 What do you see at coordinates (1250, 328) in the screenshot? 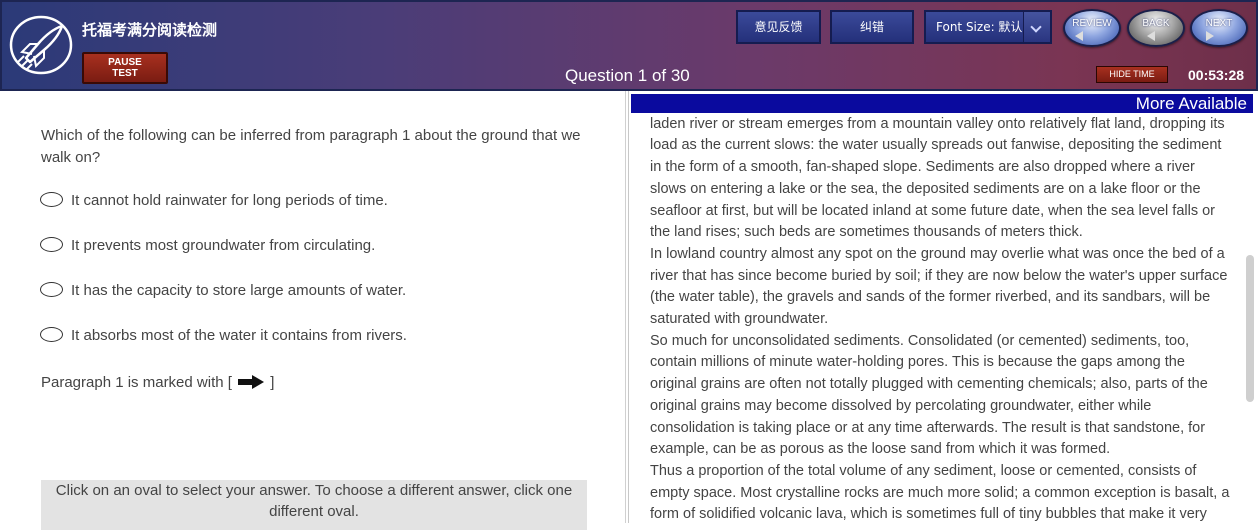
I see `passage-scrollbar` at bounding box center [1250, 328].